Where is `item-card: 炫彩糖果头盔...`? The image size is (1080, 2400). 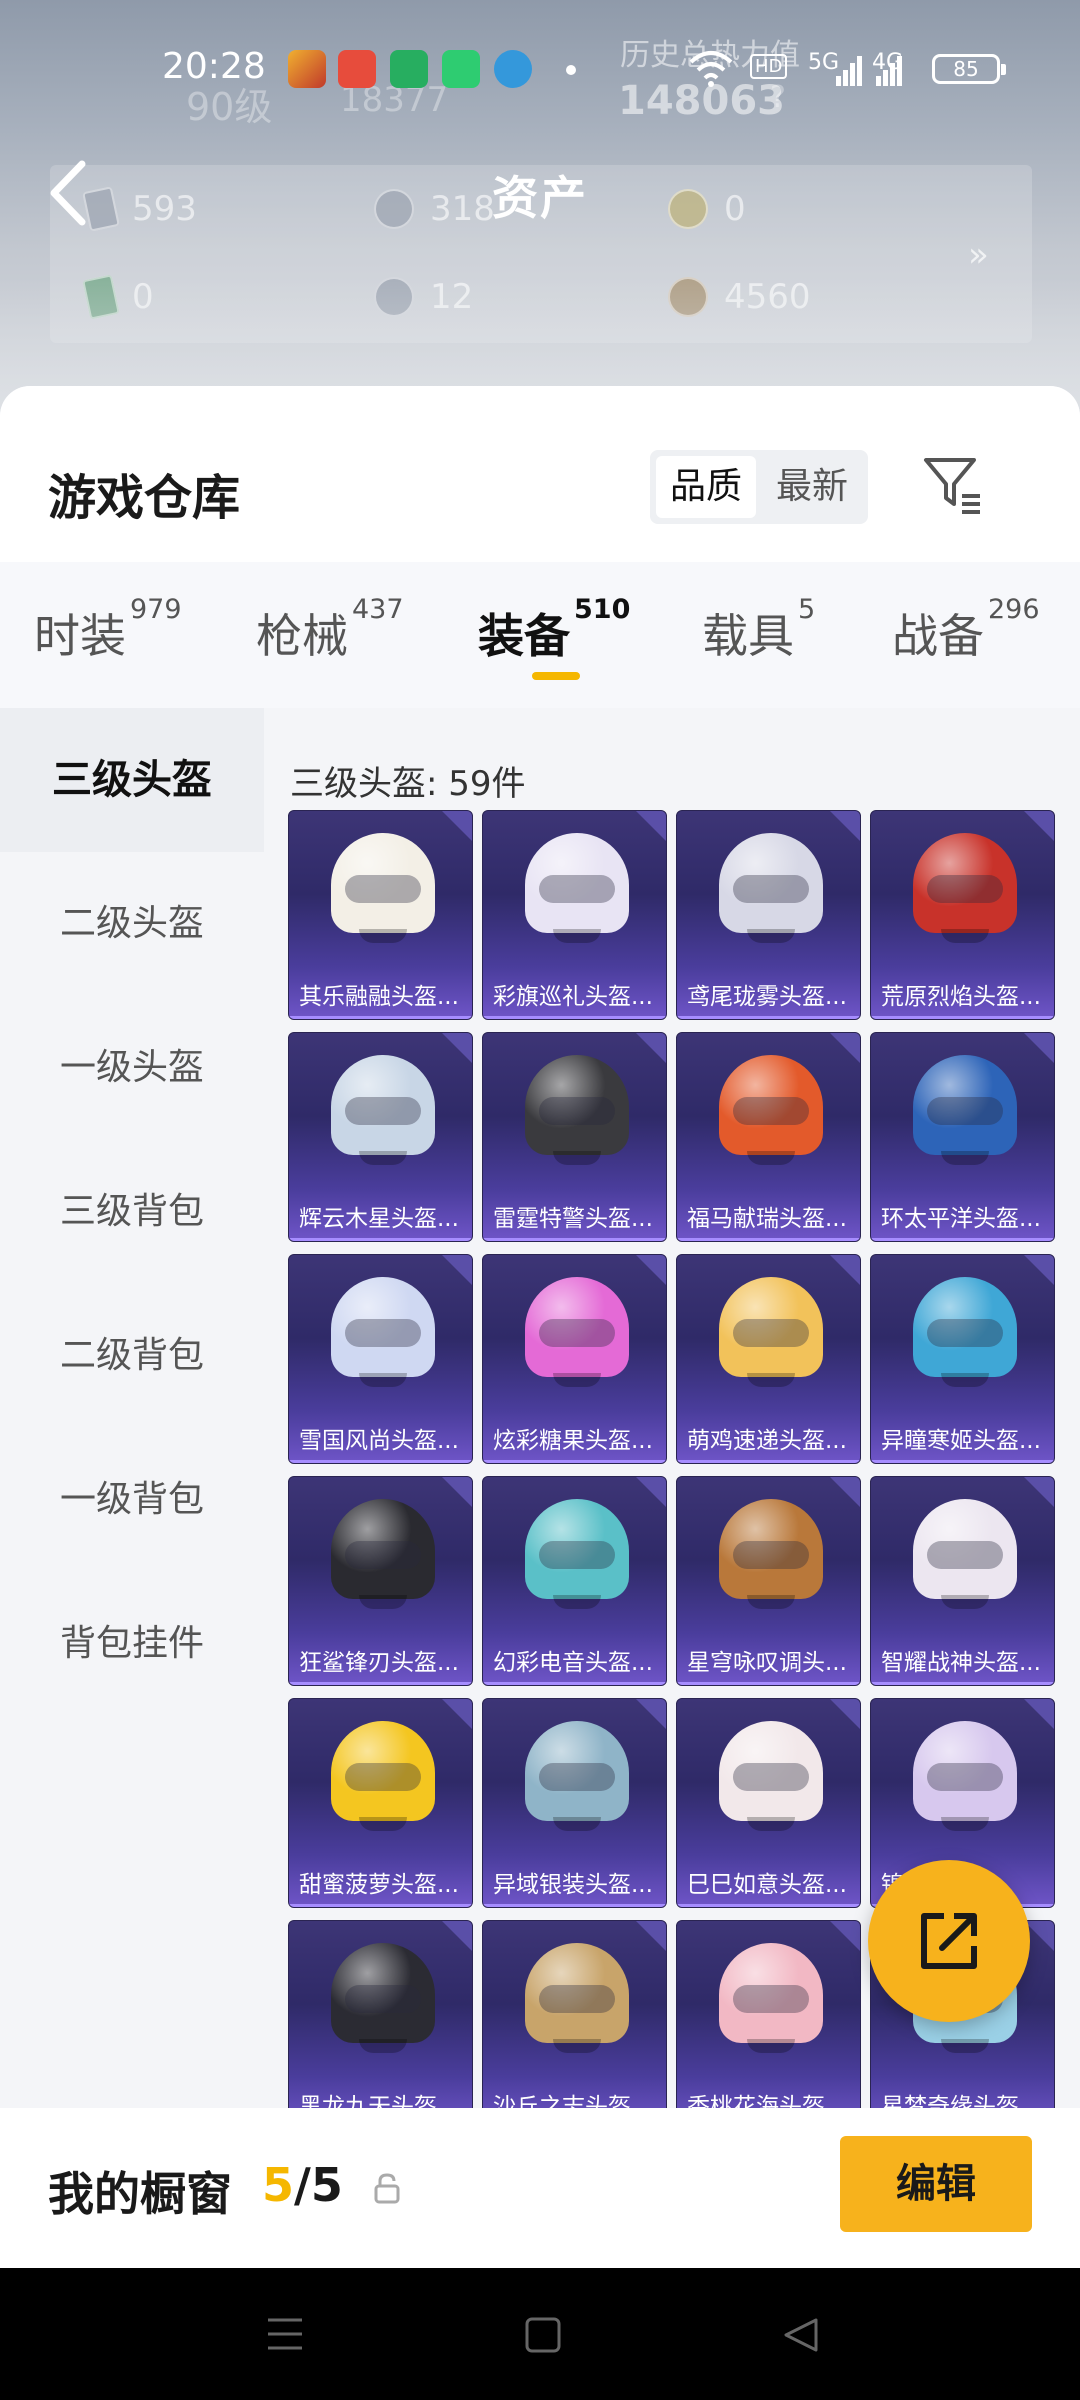
item-card: 炫彩糖果头盔... is located at coordinates (574, 1359).